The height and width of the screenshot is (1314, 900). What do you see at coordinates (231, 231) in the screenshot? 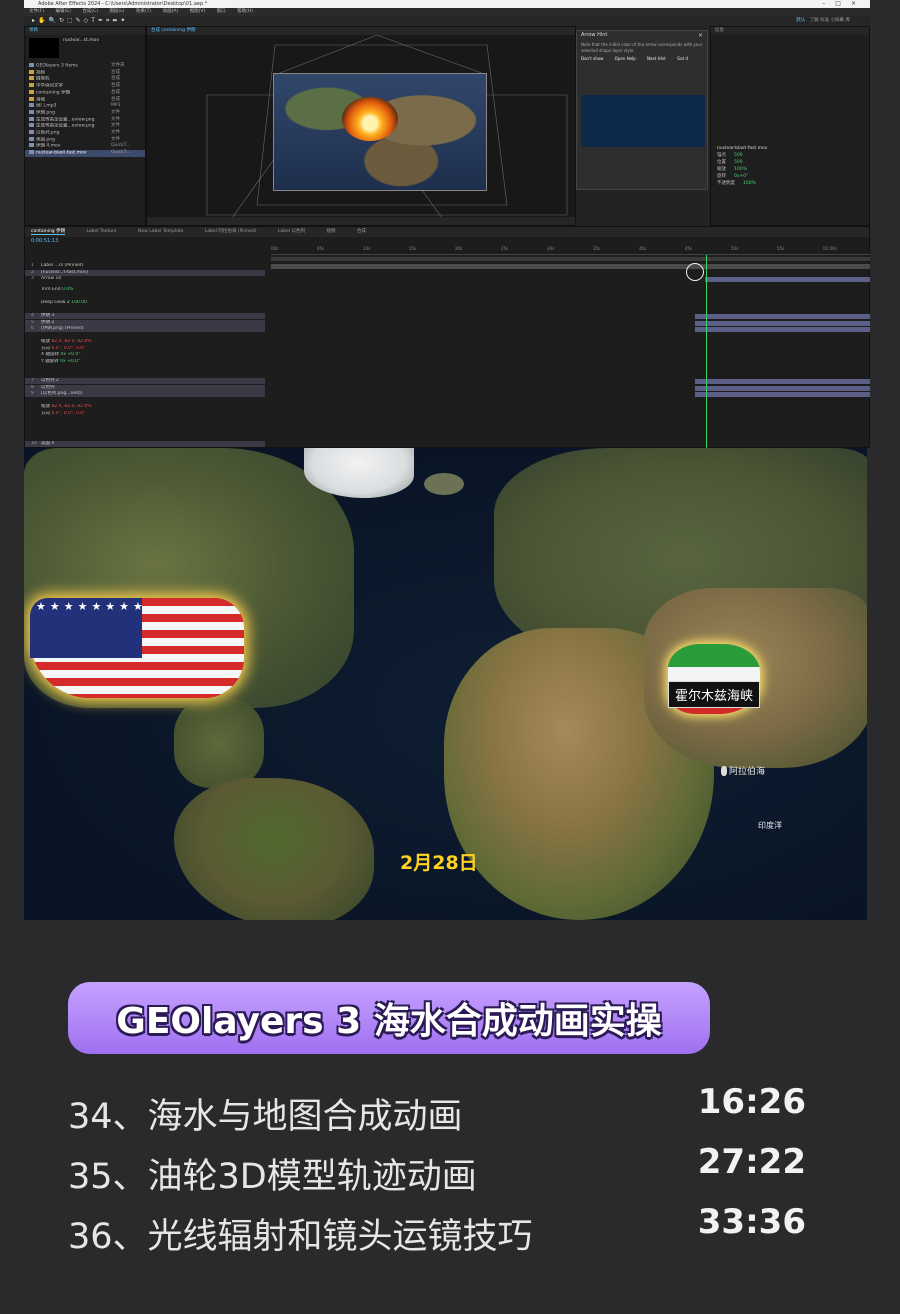
I see `timeline-tab: Label 阿拉伯海 (Pinned)` at bounding box center [231, 231].